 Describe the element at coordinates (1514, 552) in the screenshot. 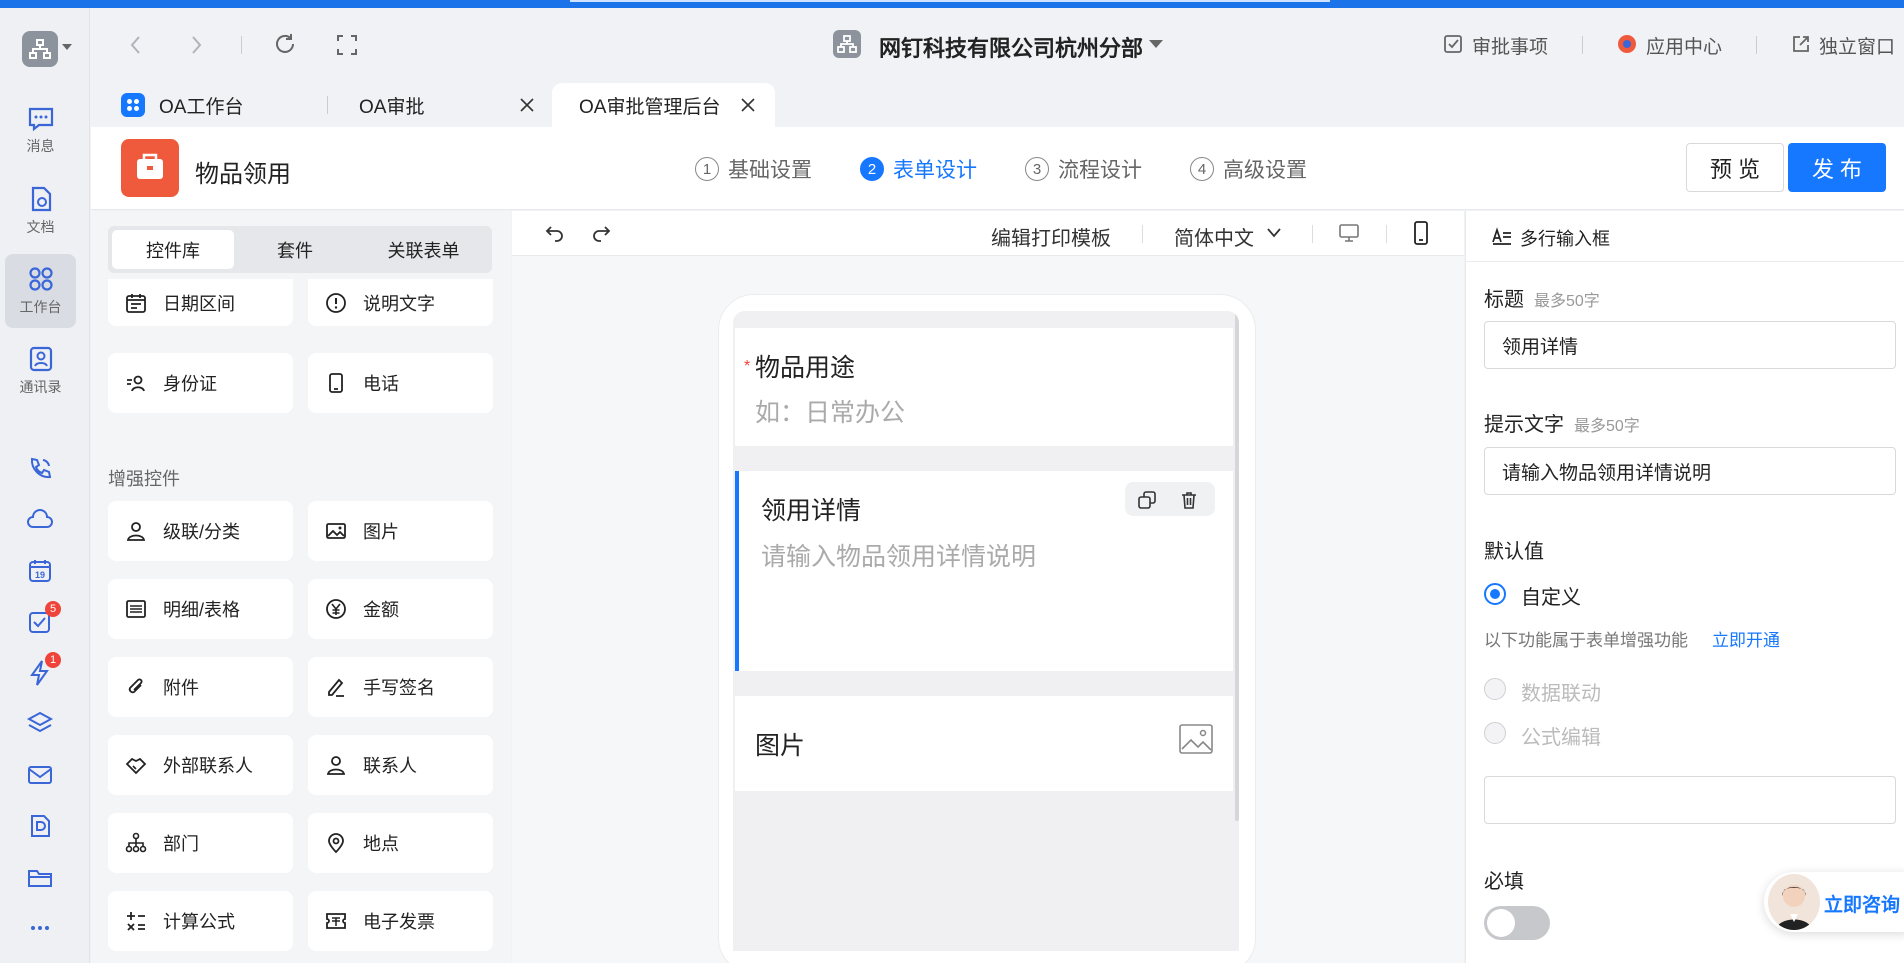

I see `default-value-label: 默认值` at that location.